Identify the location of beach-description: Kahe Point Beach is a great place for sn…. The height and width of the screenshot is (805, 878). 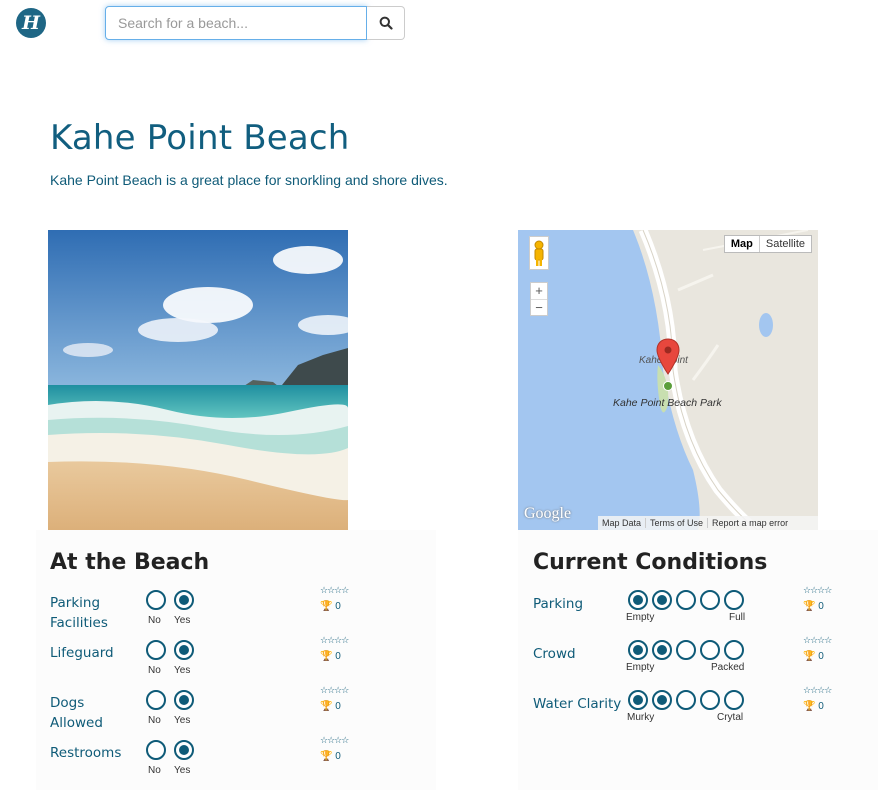
(249, 180).